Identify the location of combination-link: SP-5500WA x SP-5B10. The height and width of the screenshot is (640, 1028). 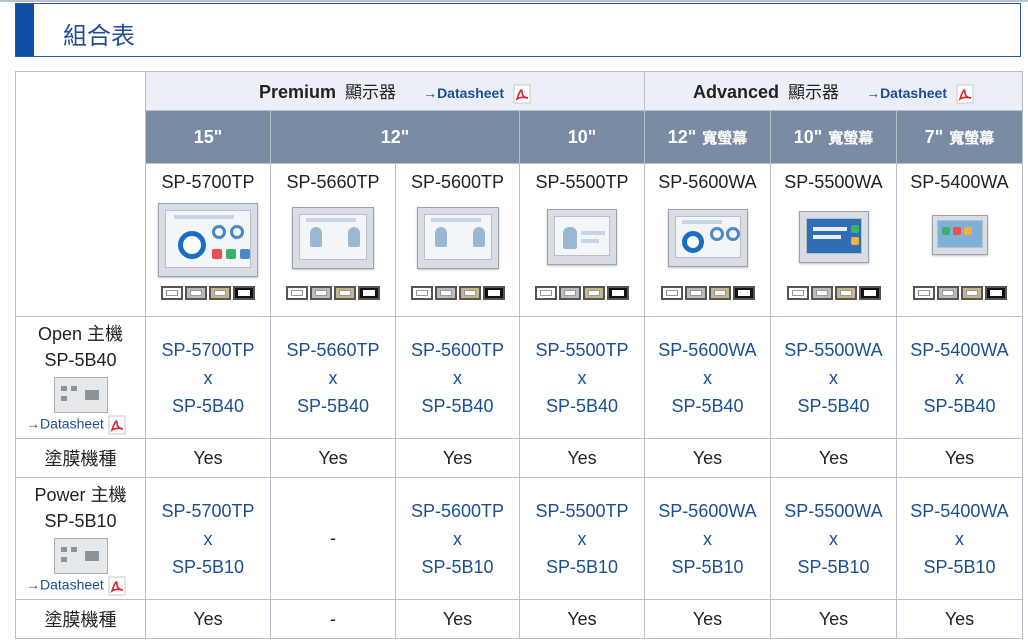
(833, 538).